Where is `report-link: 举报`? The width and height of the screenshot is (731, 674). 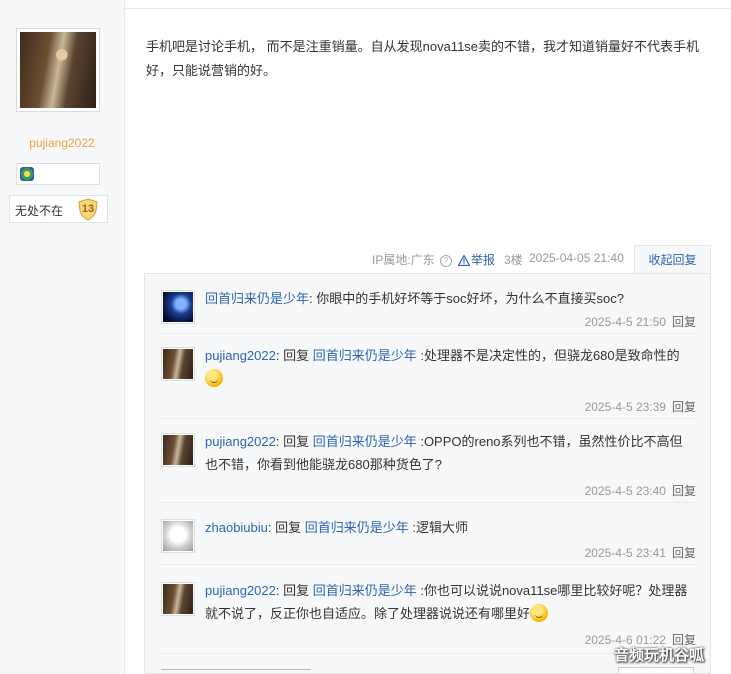 report-link: 举报 is located at coordinates (476, 259).